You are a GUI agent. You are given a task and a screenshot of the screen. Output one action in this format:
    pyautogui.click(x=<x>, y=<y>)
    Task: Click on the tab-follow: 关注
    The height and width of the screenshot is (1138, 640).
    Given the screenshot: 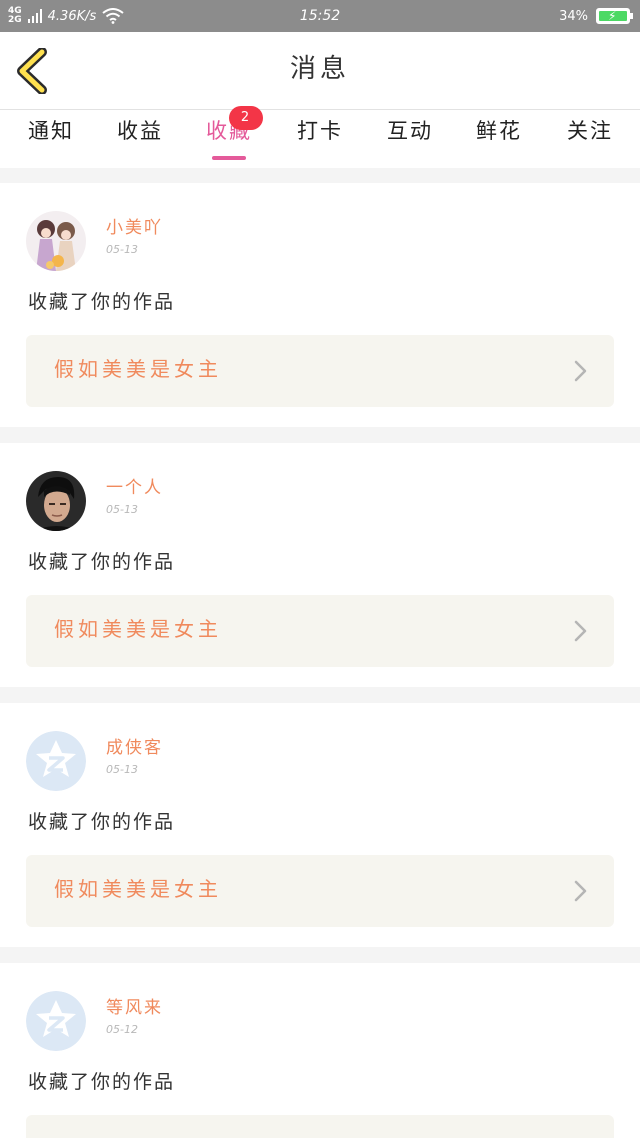 What is the action you would take?
    pyautogui.click(x=590, y=137)
    